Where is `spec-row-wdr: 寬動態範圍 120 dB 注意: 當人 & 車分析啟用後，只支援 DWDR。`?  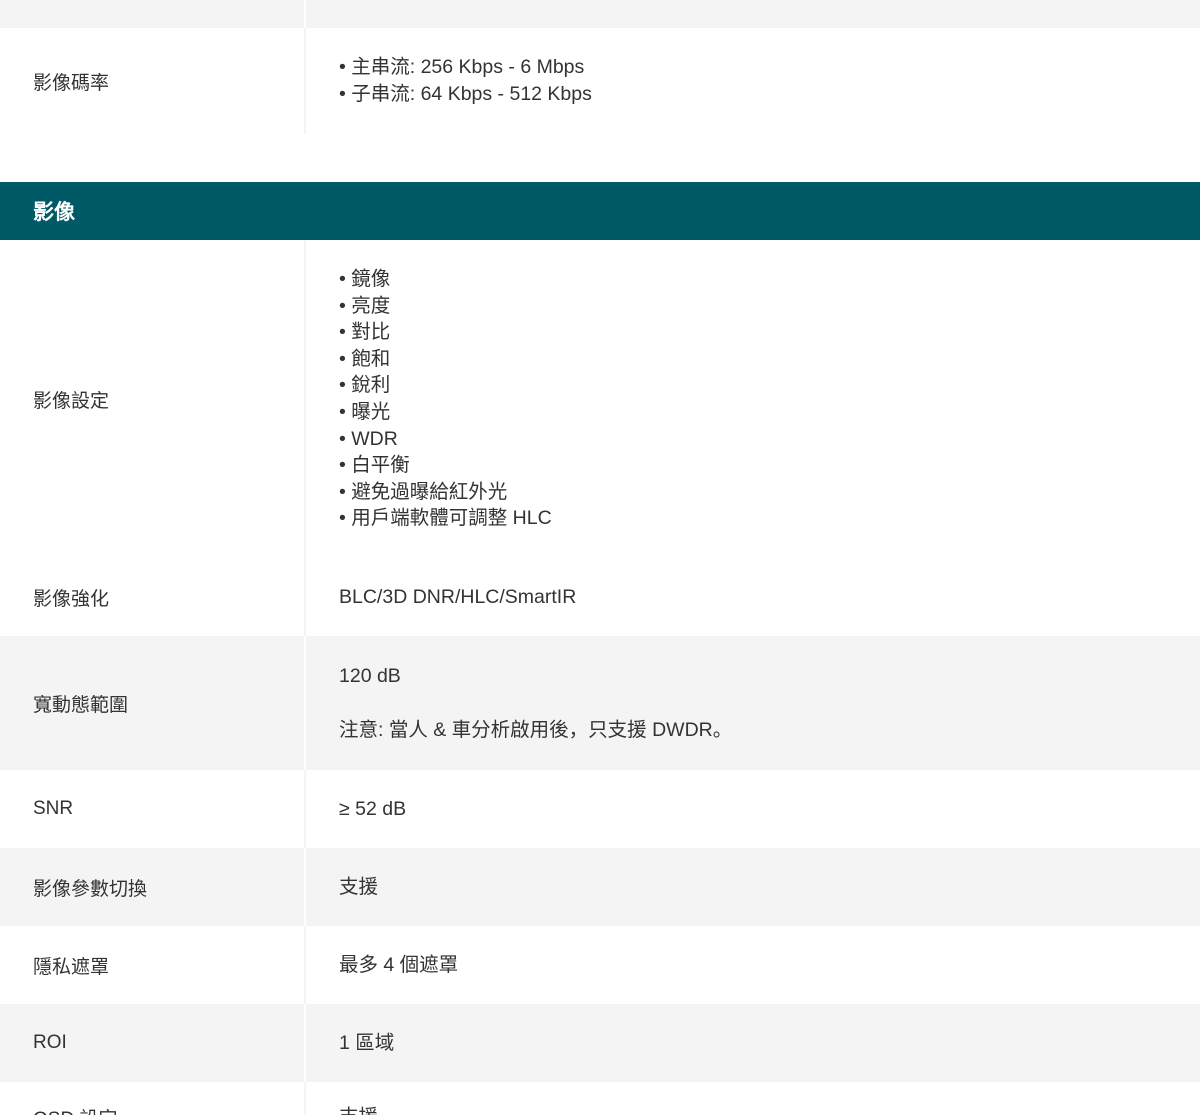
spec-row-wdr: 寬動態範圍 120 dB 注意: 當人 & 車分析啟用後，只支援 DWDR。 is located at coordinates (600, 703).